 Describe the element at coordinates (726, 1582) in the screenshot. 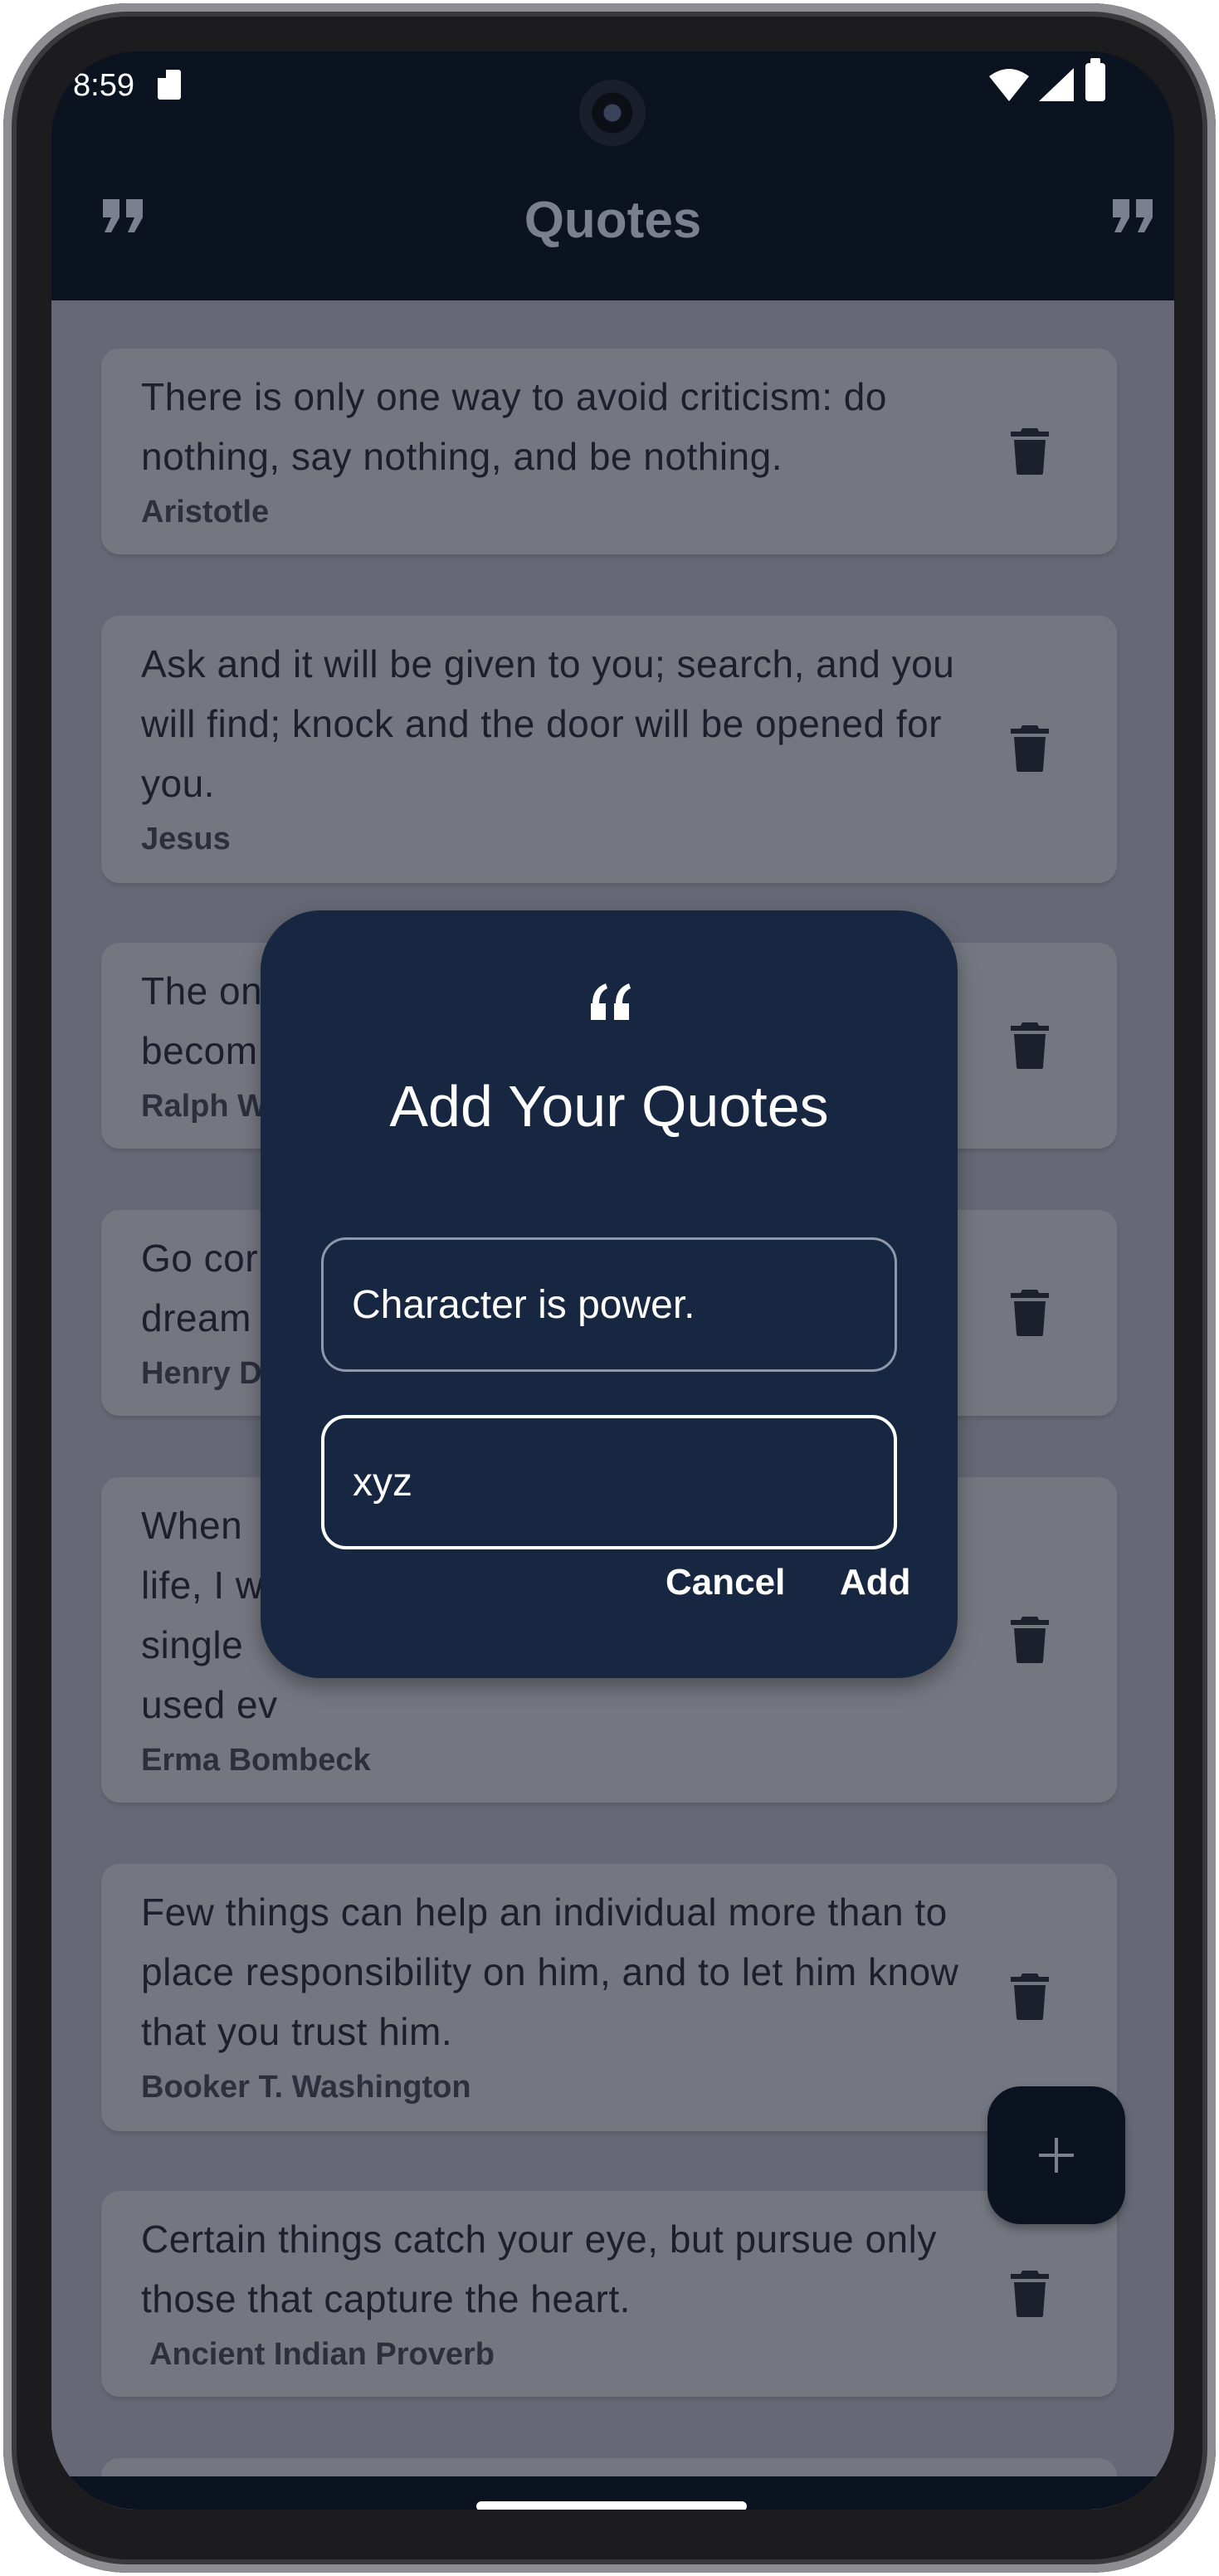

I see `cancel-button: Cancel` at that location.